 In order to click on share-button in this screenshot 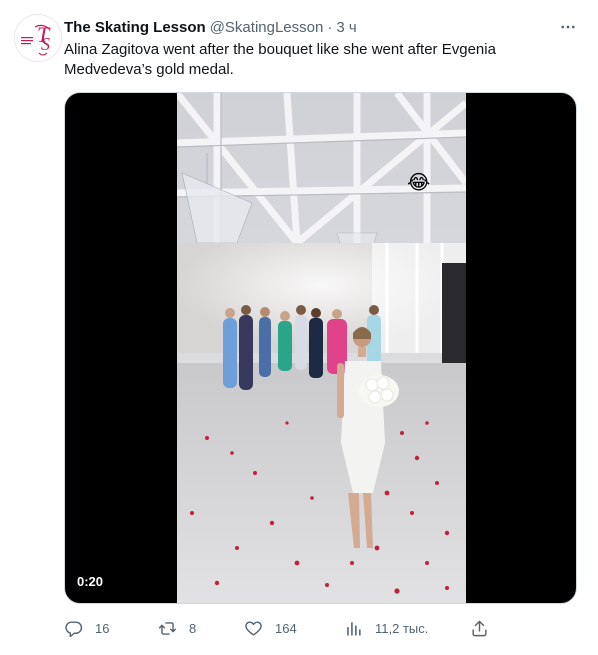, I will do `click(485, 628)`.